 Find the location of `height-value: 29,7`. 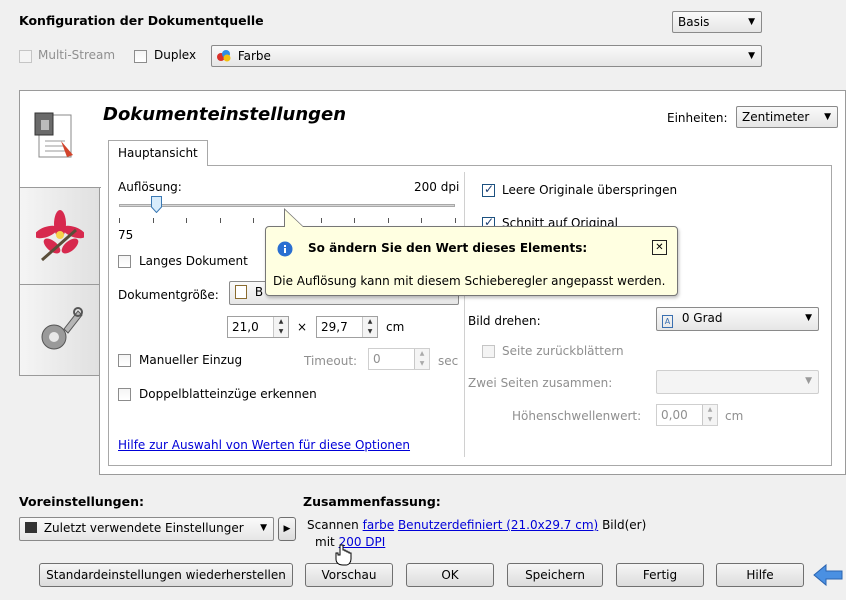

height-value: 29,7 is located at coordinates (334, 327).